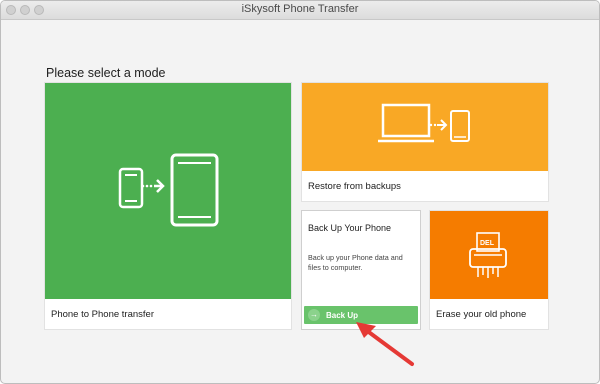 This screenshot has height=384, width=600. What do you see at coordinates (354, 186) in the screenshot?
I see `card-label-restore: Restore from backups` at bounding box center [354, 186].